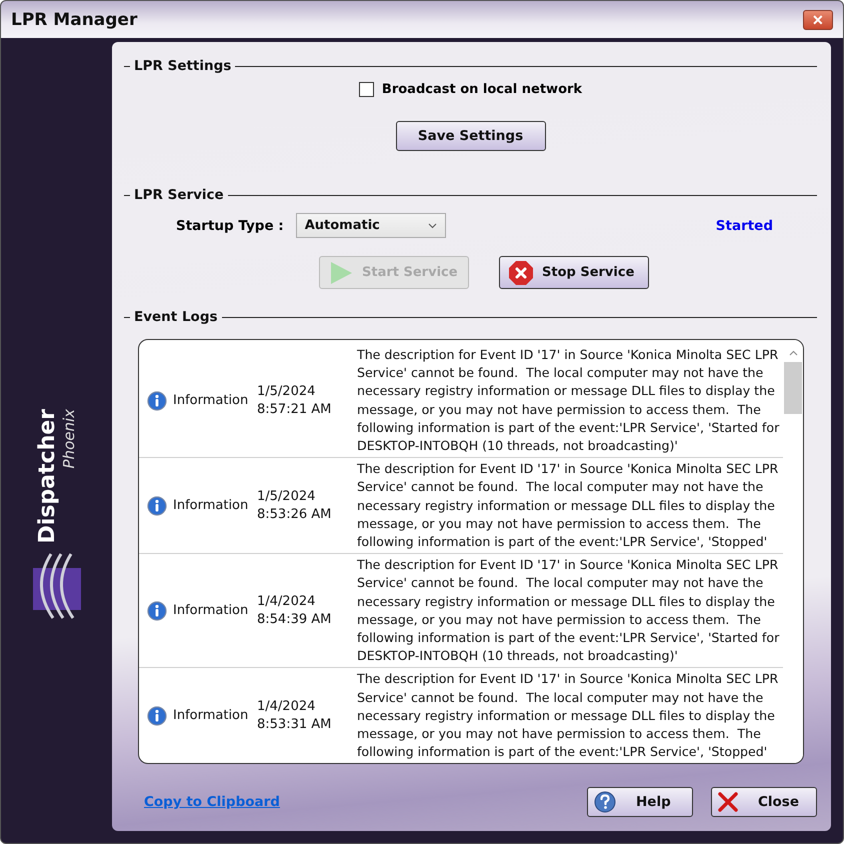 The image size is (844, 844). I want to click on help-button: Help, so click(640, 802).